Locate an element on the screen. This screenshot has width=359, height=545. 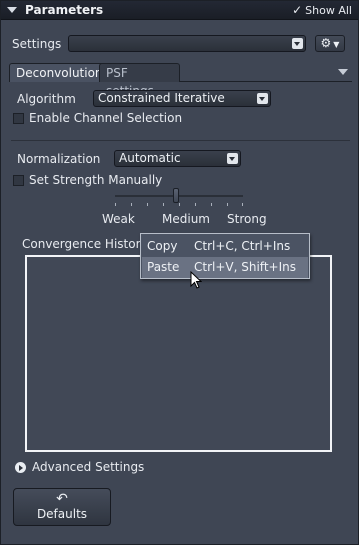
show-all-label: Show All is located at coordinates (328, 10).